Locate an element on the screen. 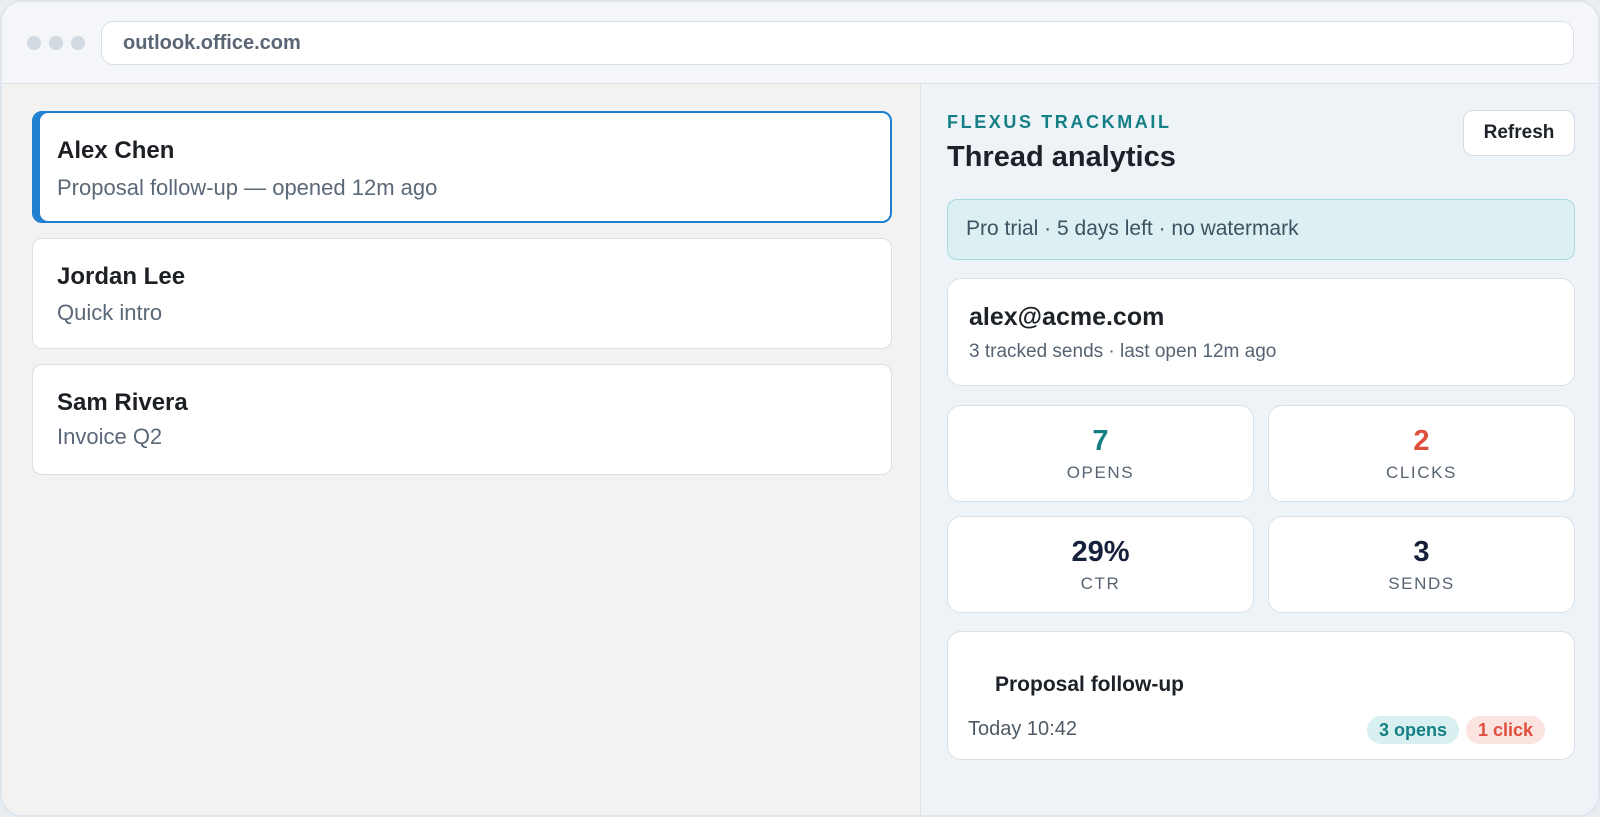 The width and height of the screenshot is (1600, 817). mail-subject: Quick intro is located at coordinates (110, 312).